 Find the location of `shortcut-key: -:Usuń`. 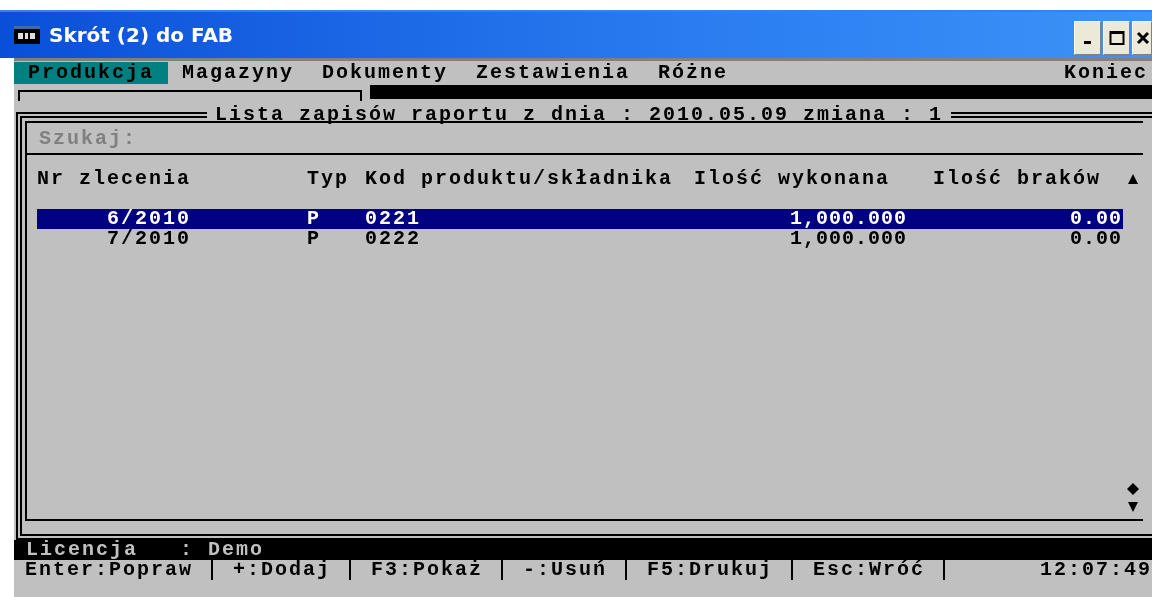

shortcut-key: -:Usuń is located at coordinates (570, 570).